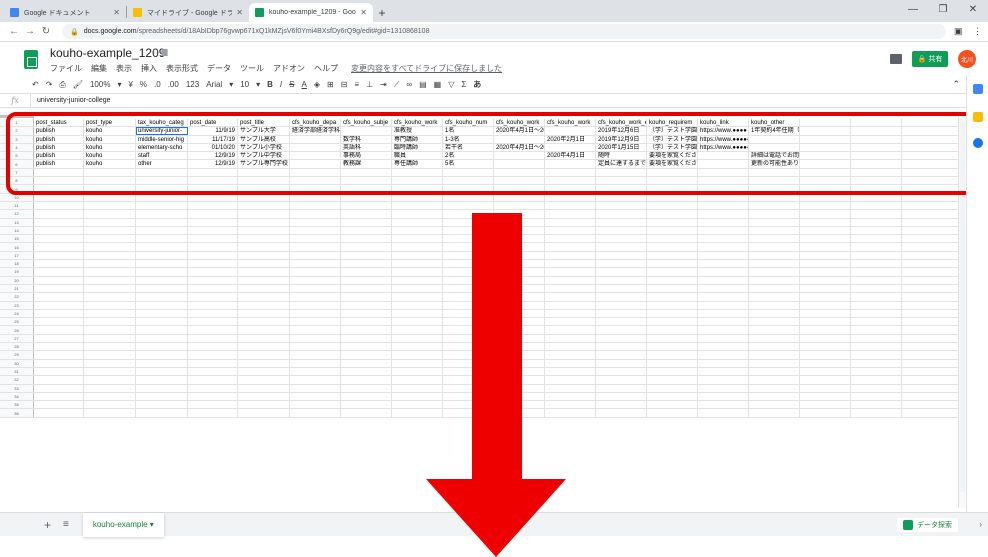  I want to click on cell: 職員, so click(417, 156).